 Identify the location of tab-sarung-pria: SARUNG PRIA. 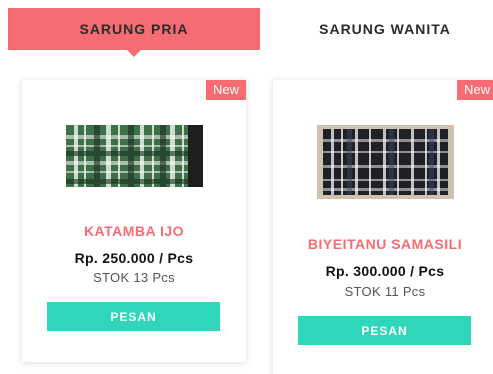
(134, 32).